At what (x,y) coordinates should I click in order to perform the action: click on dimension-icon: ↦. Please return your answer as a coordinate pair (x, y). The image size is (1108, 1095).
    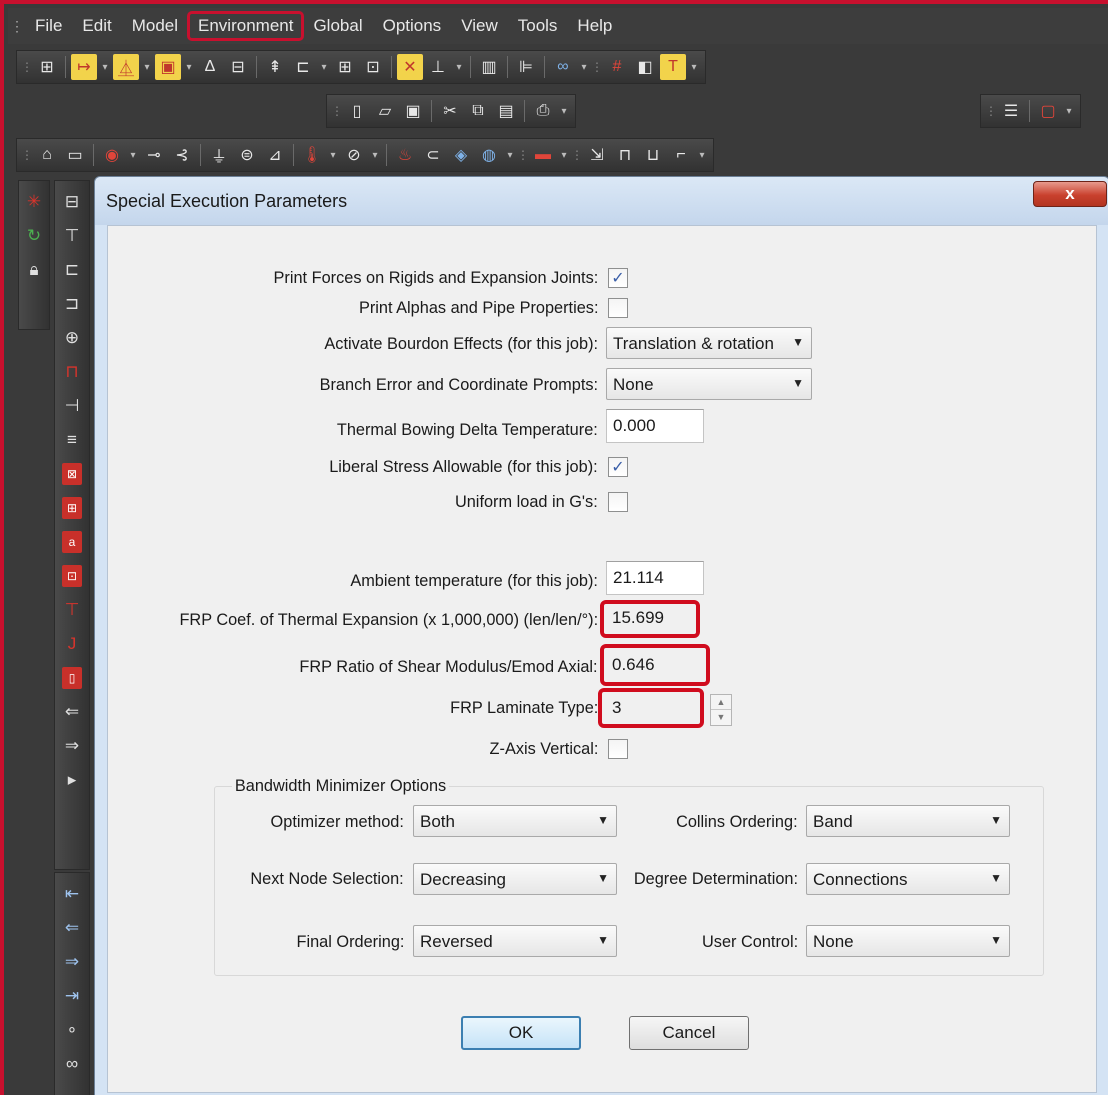
    Looking at the image, I should click on (84, 67).